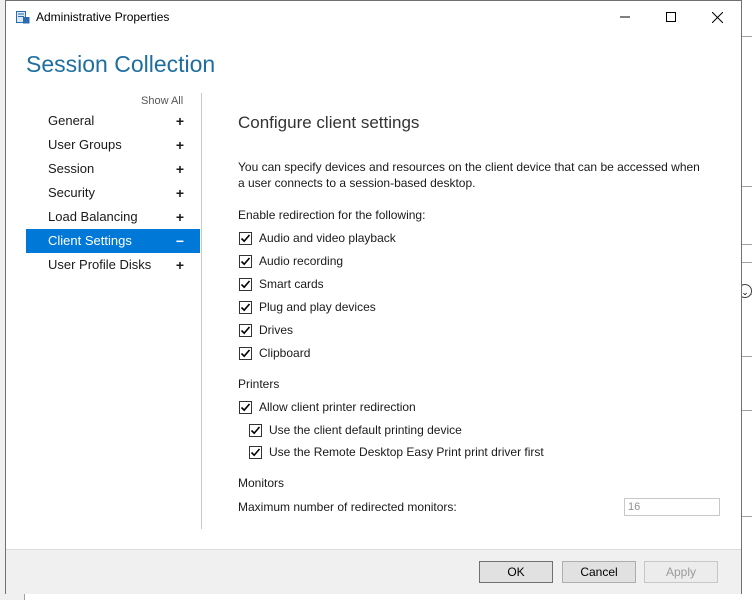  What do you see at coordinates (681, 572) in the screenshot?
I see `apply-button: Apply` at bounding box center [681, 572].